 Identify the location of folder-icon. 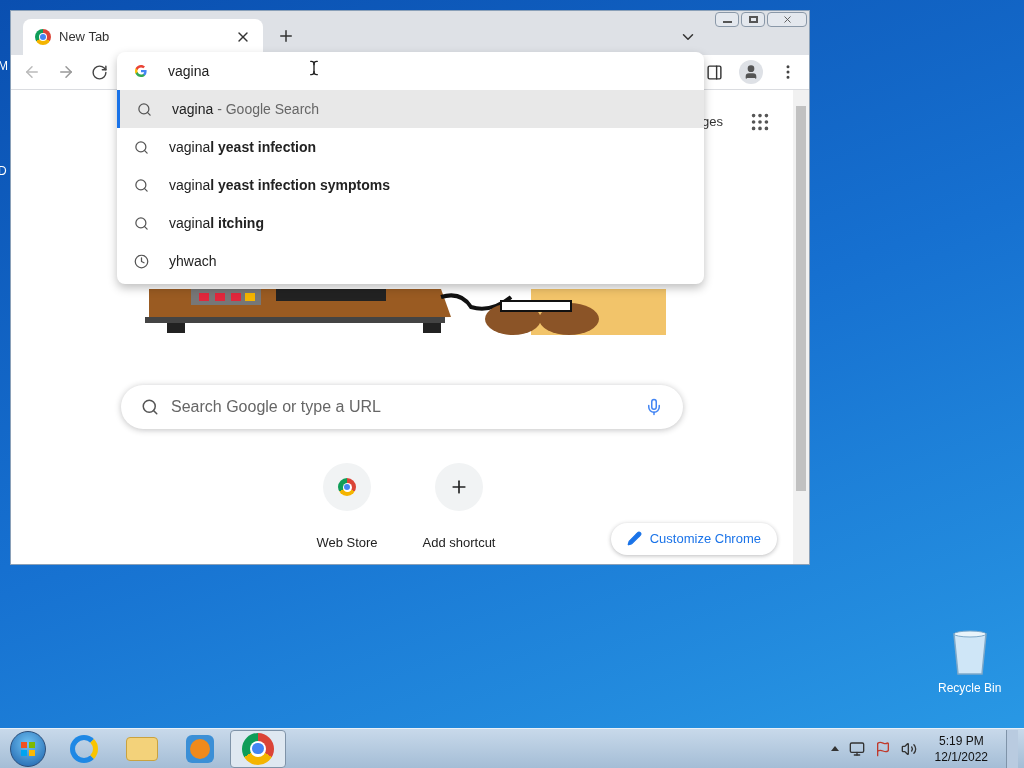
(142, 748).